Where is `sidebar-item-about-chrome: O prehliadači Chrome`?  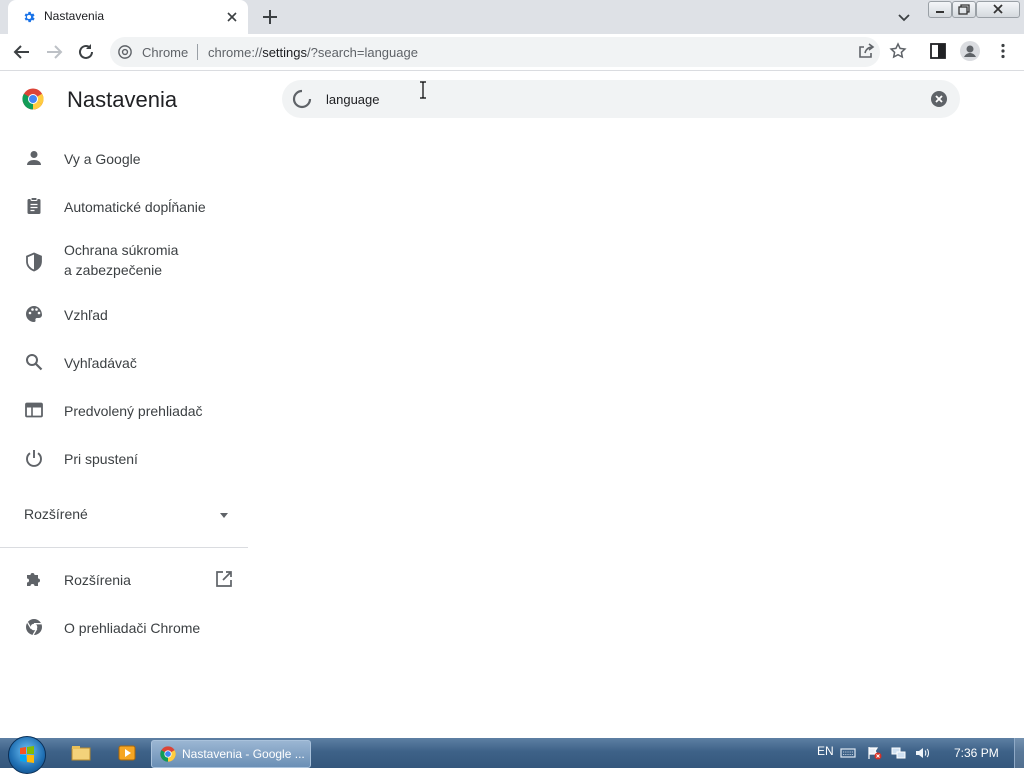 sidebar-item-about-chrome: O prehliadači Chrome is located at coordinates (124, 627).